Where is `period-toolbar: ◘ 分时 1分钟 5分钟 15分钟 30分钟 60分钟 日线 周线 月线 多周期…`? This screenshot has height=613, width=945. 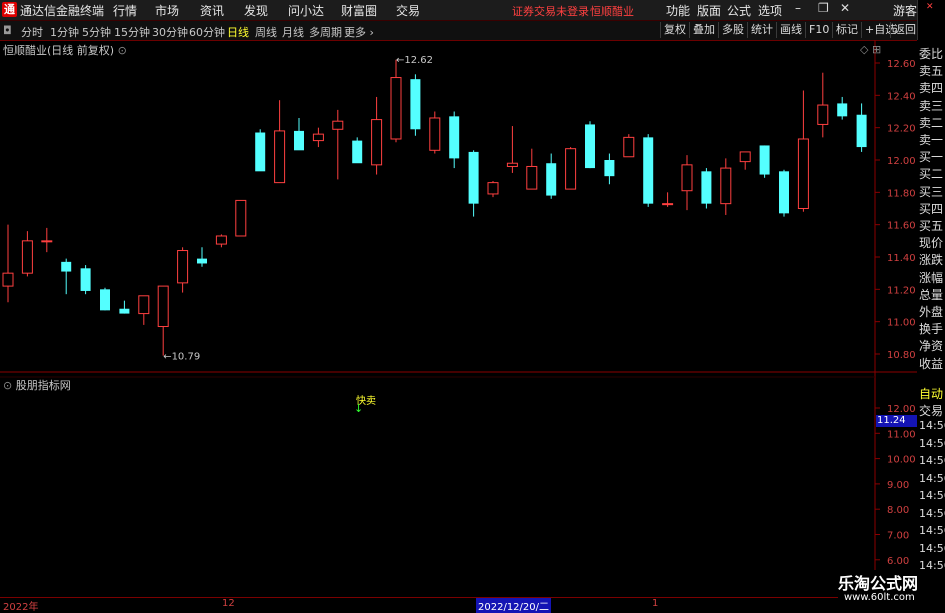 period-toolbar: ◘ 分时 1分钟 5分钟 15分钟 30分钟 60分钟 日线 周线 月线 多周期… is located at coordinates (472, 31).